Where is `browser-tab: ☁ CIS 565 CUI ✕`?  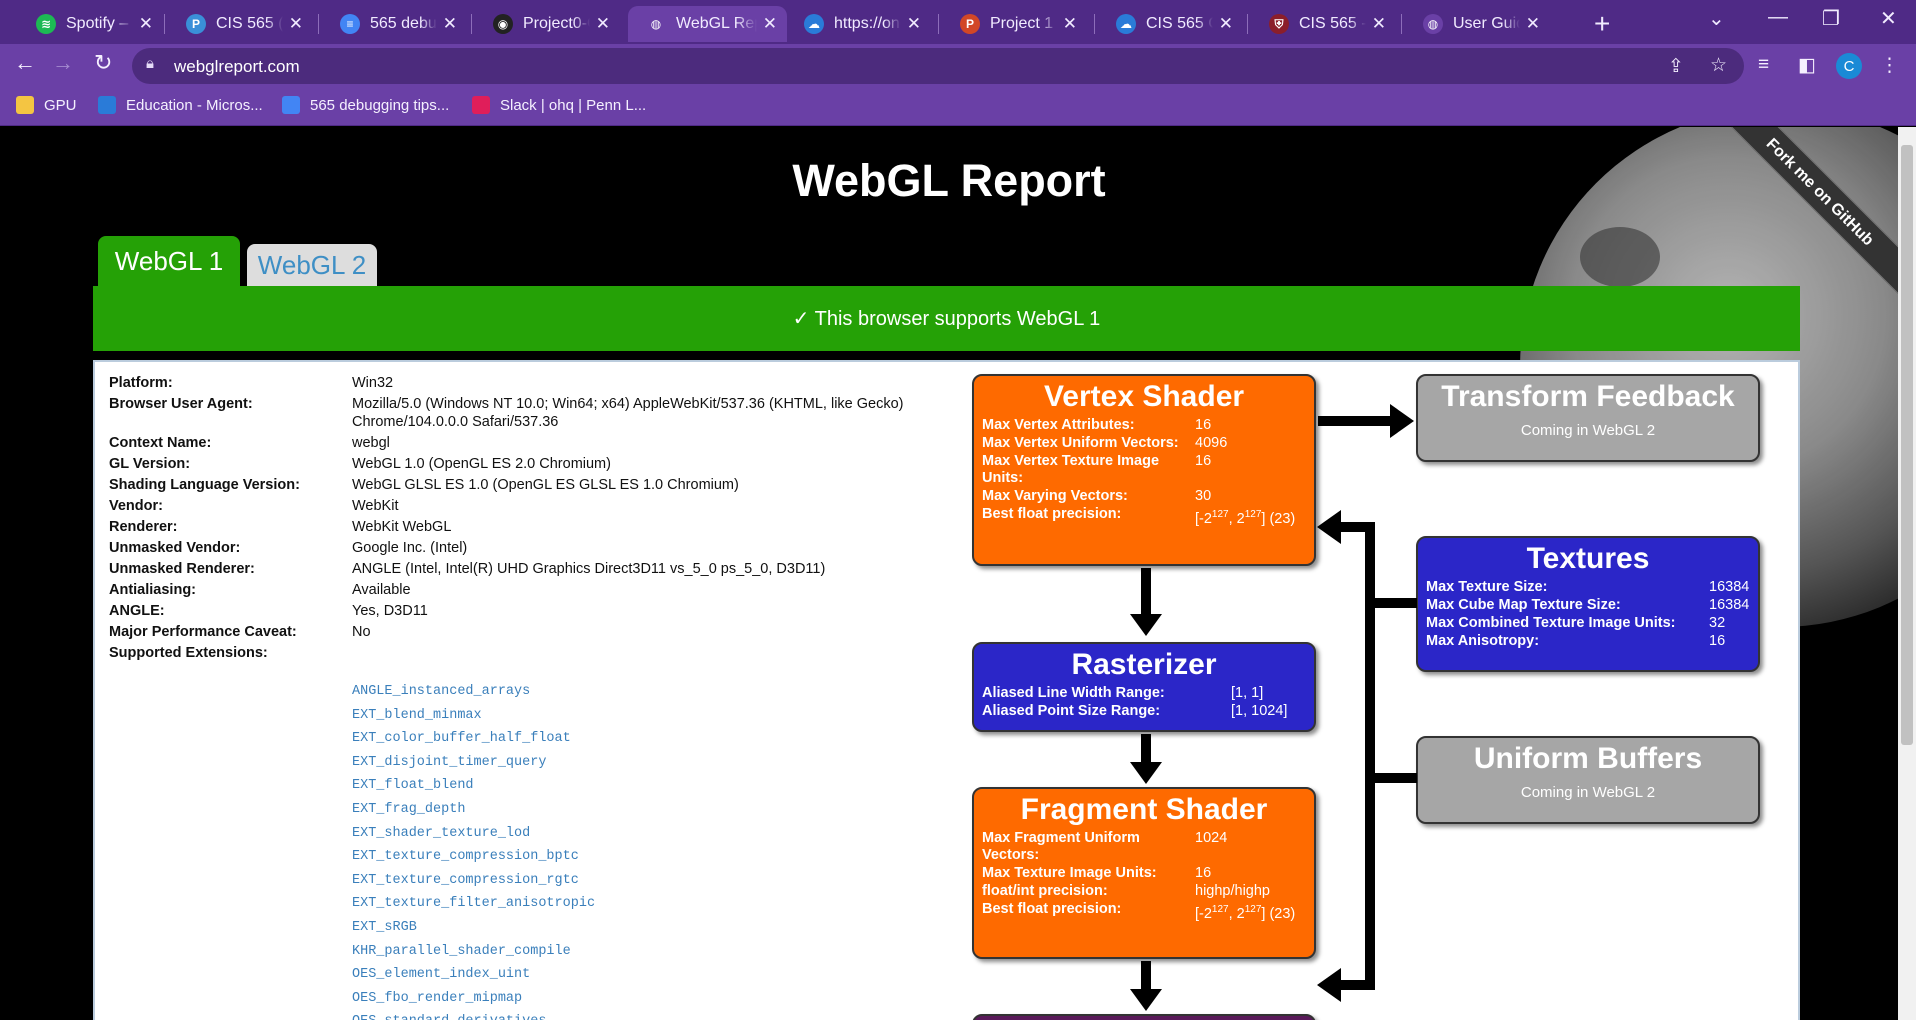
browser-tab: ☁ CIS 565 CUI ✕ is located at coordinates (1170, 24).